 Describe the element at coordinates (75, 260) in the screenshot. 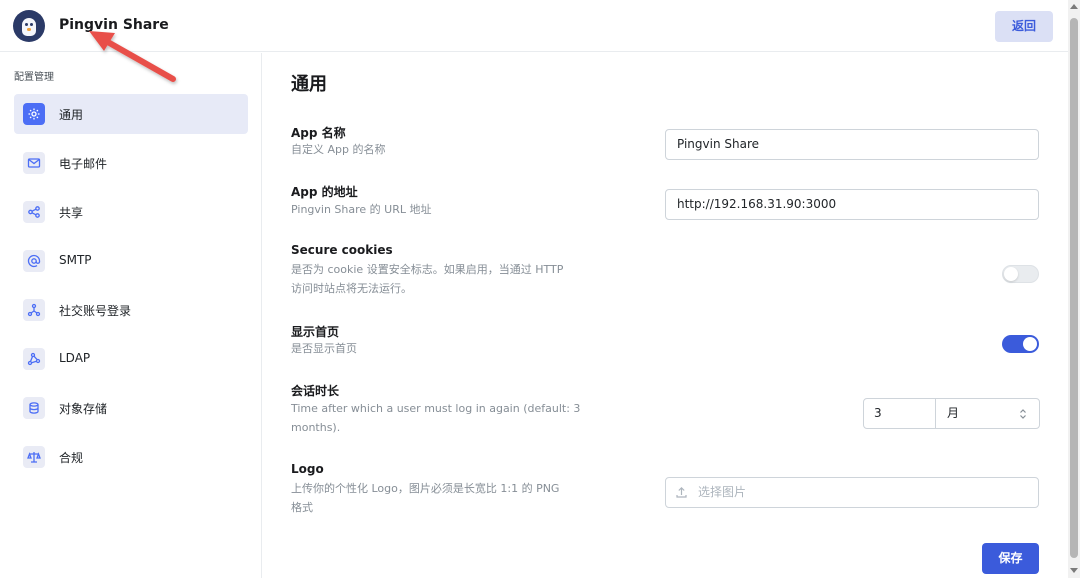

I see `sidebar-item-label: SMTP` at that location.